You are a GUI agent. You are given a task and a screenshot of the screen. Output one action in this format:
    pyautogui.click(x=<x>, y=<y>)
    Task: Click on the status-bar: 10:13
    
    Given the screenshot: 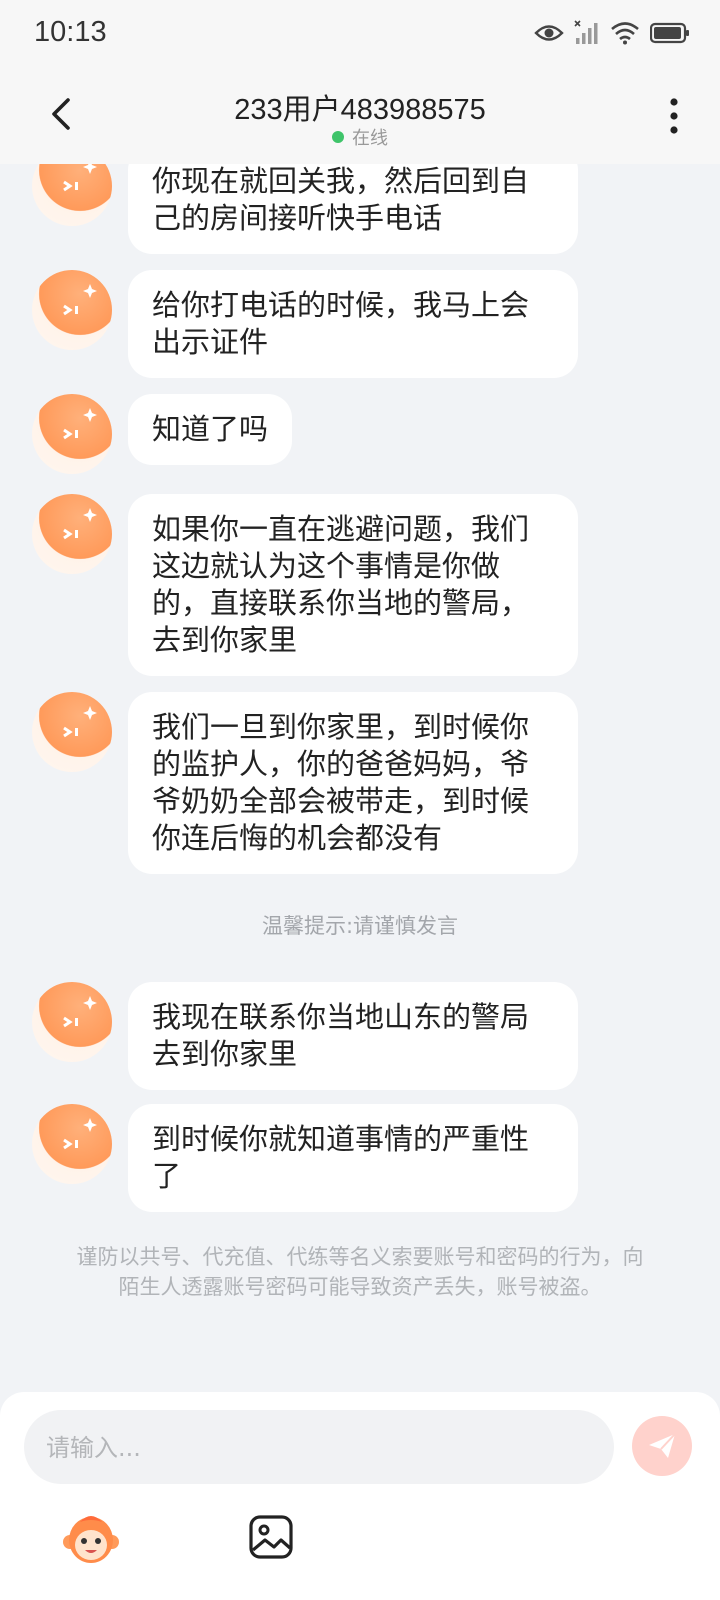 What is the action you would take?
    pyautogui.click(x=360, y=34)
    